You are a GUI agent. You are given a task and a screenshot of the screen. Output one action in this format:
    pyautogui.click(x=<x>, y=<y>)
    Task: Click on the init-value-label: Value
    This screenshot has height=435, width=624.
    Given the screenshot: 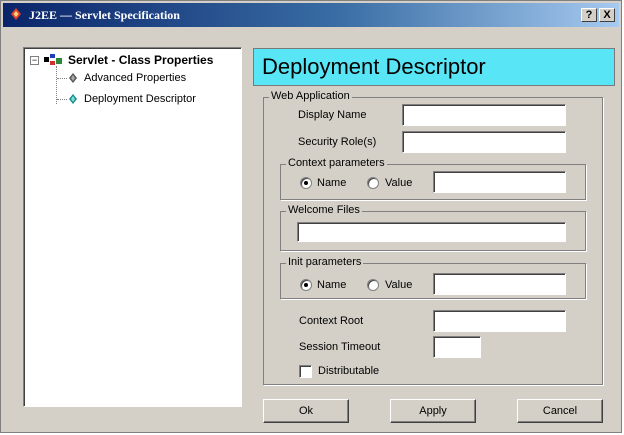 What is the action you would take?
    pyautogui.click(x=398, y=285)
    